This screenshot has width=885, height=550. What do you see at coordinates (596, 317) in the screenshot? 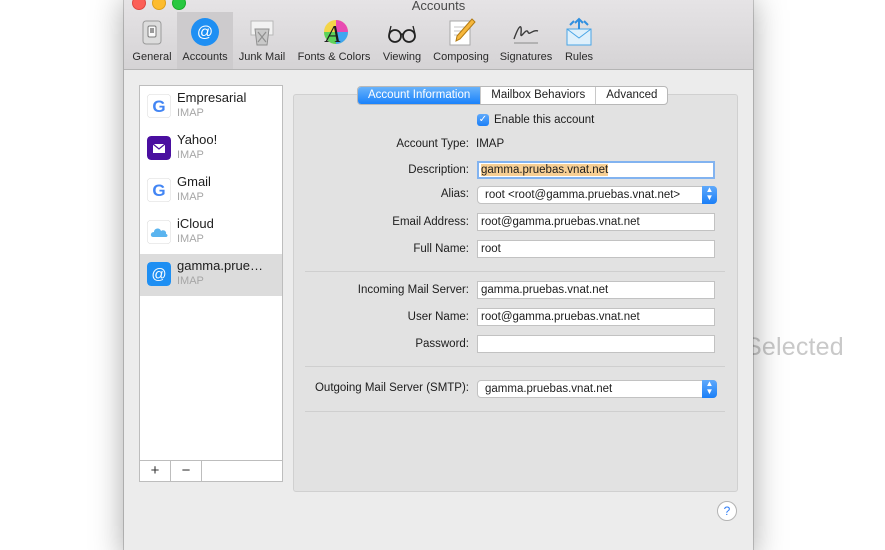
I see `user-name-field: root@gamma.pruebas.vnat.net` at bounding box center [596, 317].